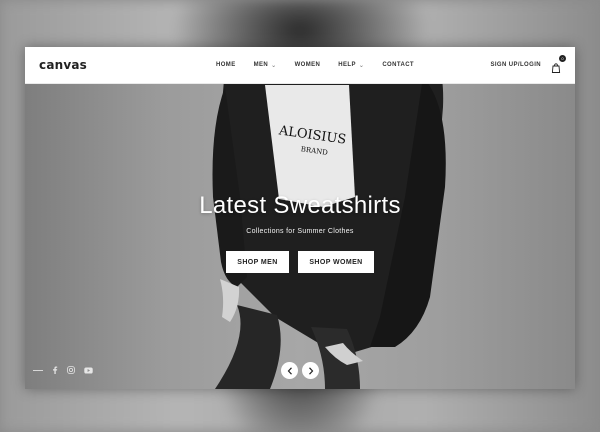  Describe the element at coordinates (347, 65) in the screenshot. I see `nav-item-label: HELP` at that location.